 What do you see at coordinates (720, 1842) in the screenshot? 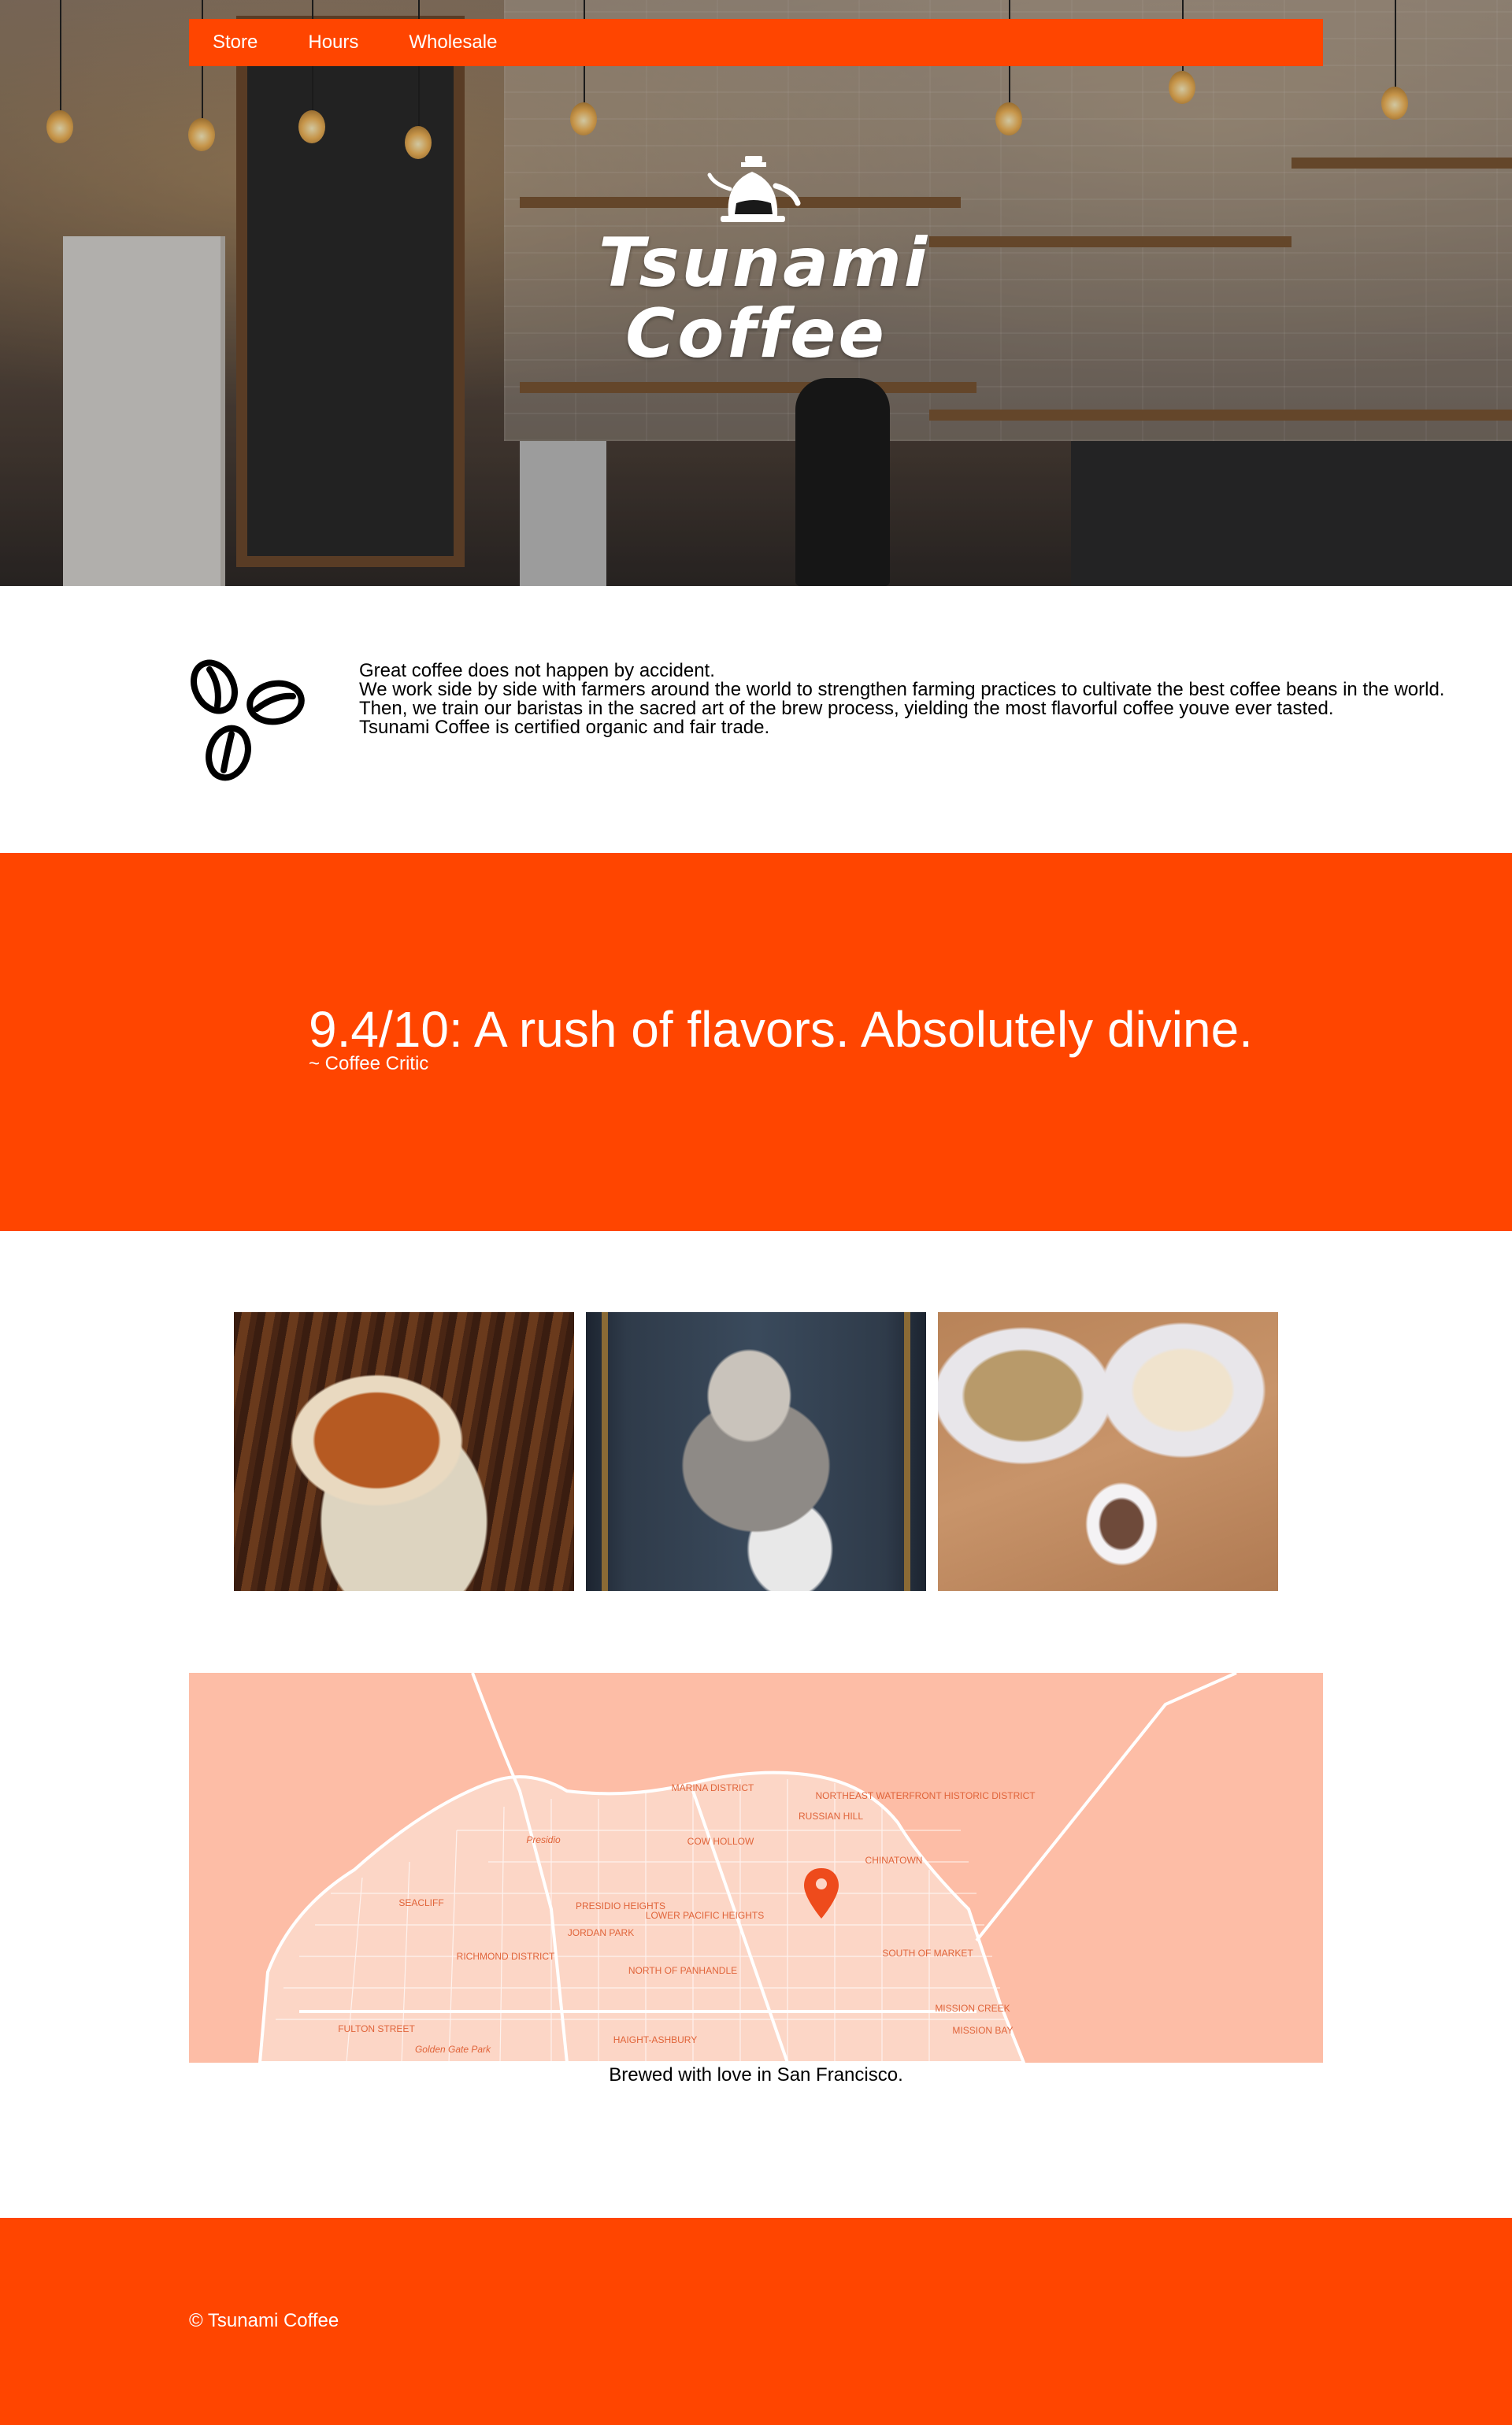
I see `map-label: COW HOLLOW` at bounding box center [720, 1842].